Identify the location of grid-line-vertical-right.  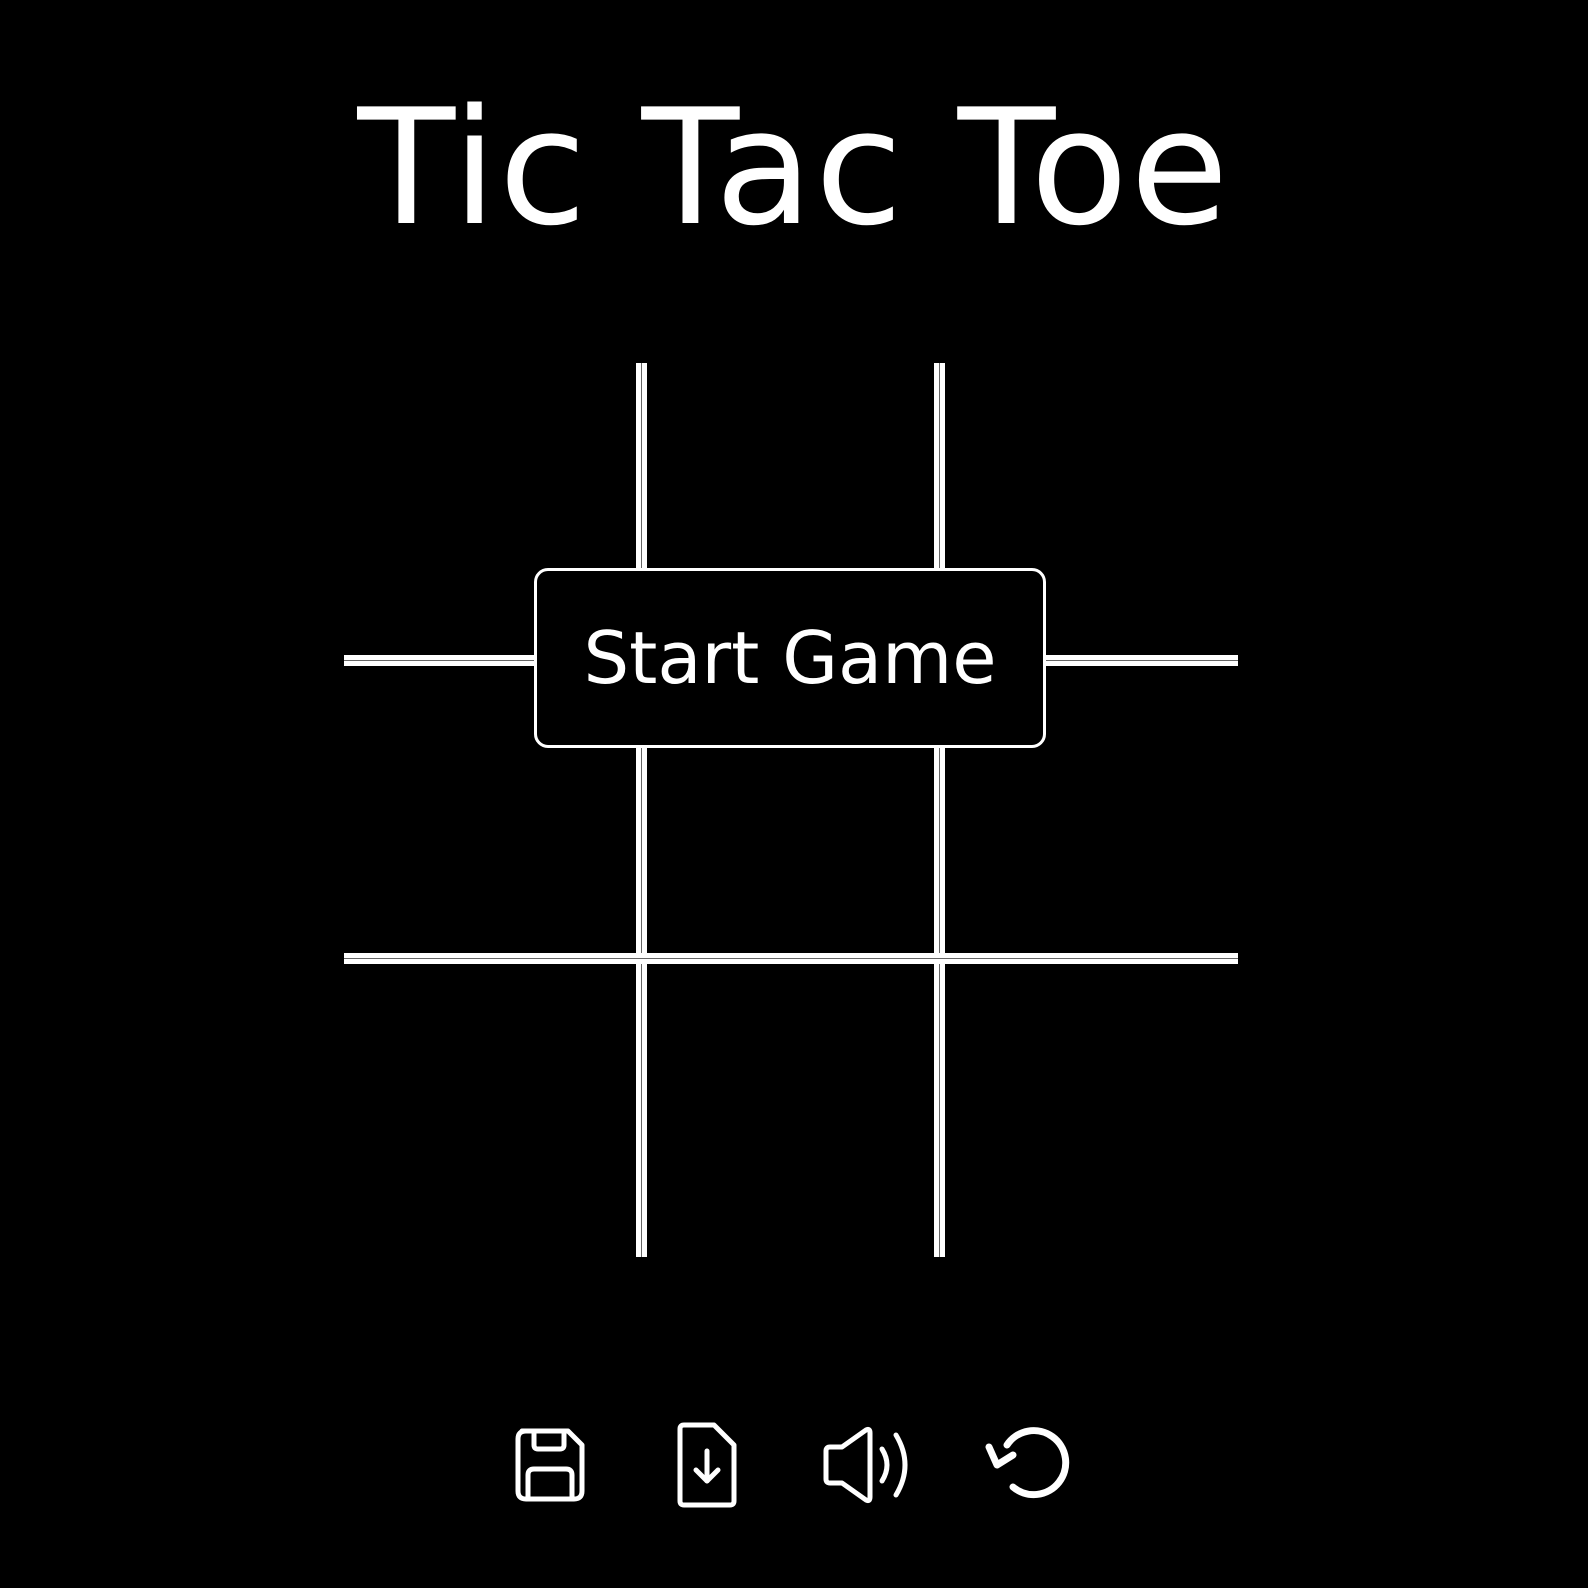
(939, 810).